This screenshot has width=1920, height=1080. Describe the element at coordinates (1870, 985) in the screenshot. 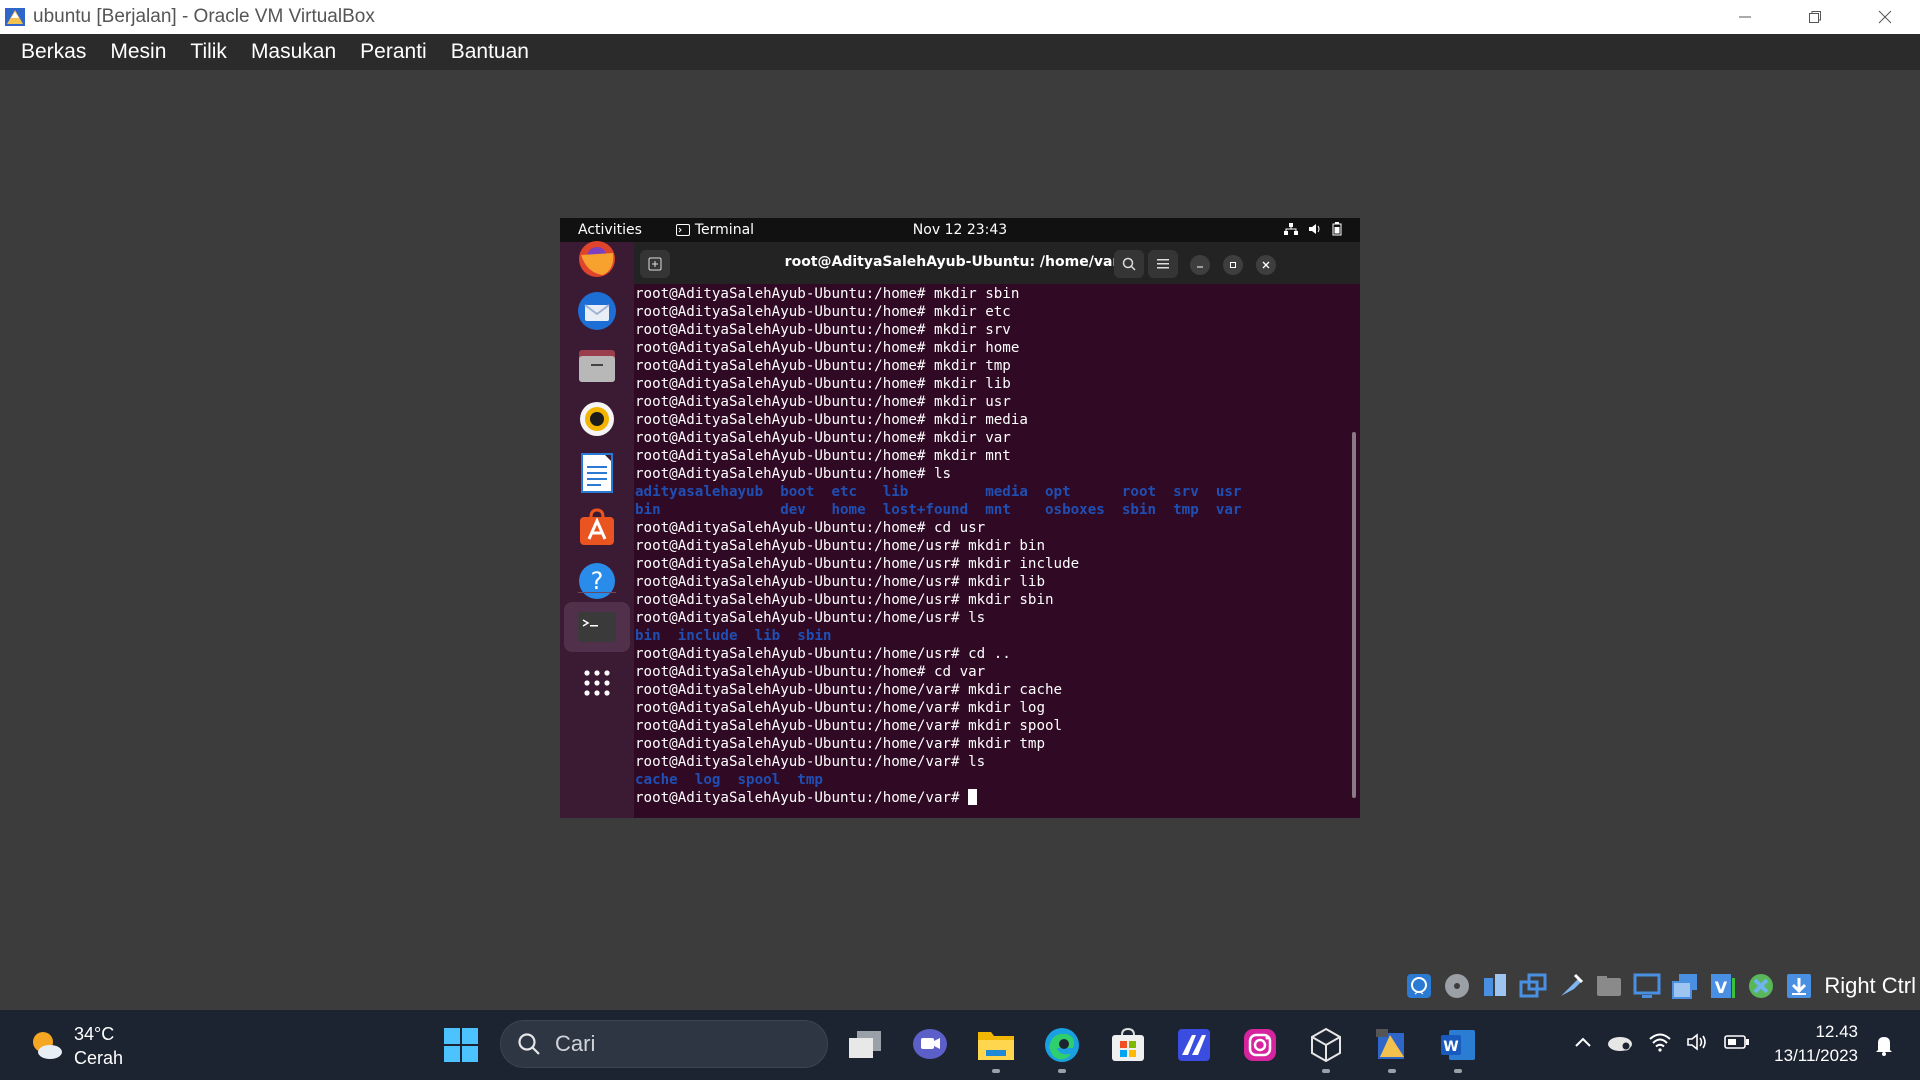

I see `host-key-label: Right Ctrl` at that location.